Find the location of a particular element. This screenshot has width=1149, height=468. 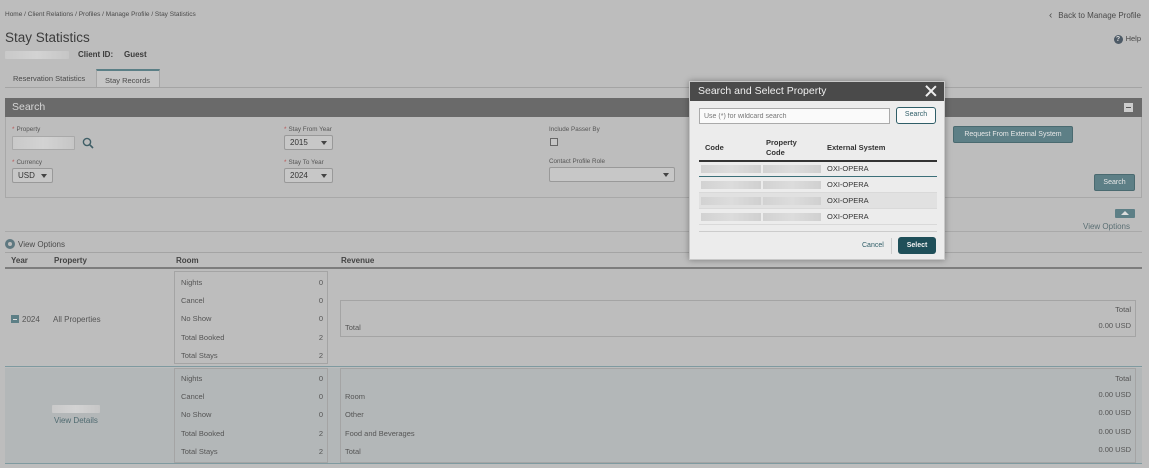

search-panel-title: Search is located at coordinates (29, 107).